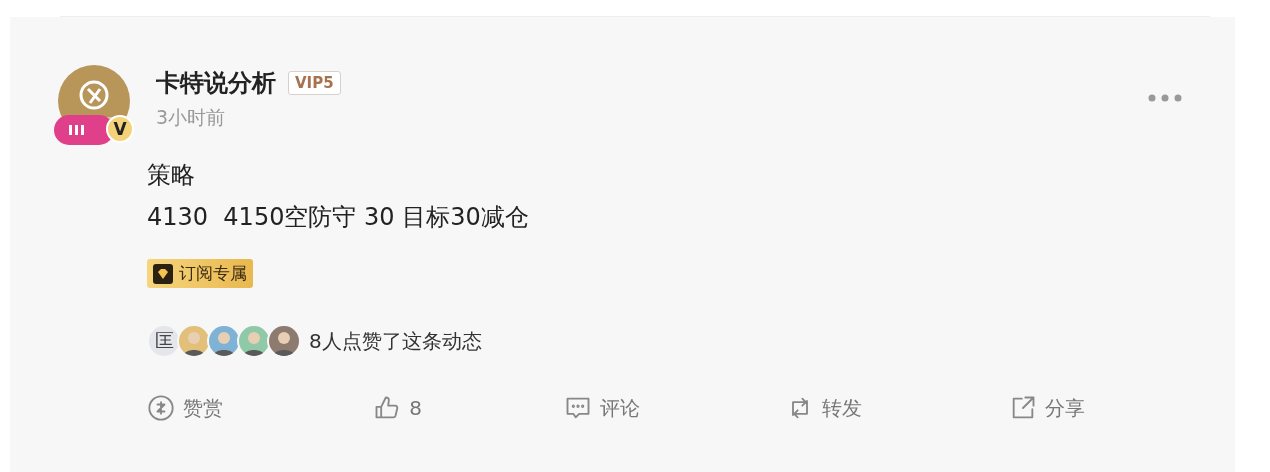 The image size is (1270, 472). I want to click on comment-button: 评论, so click(675, 408).